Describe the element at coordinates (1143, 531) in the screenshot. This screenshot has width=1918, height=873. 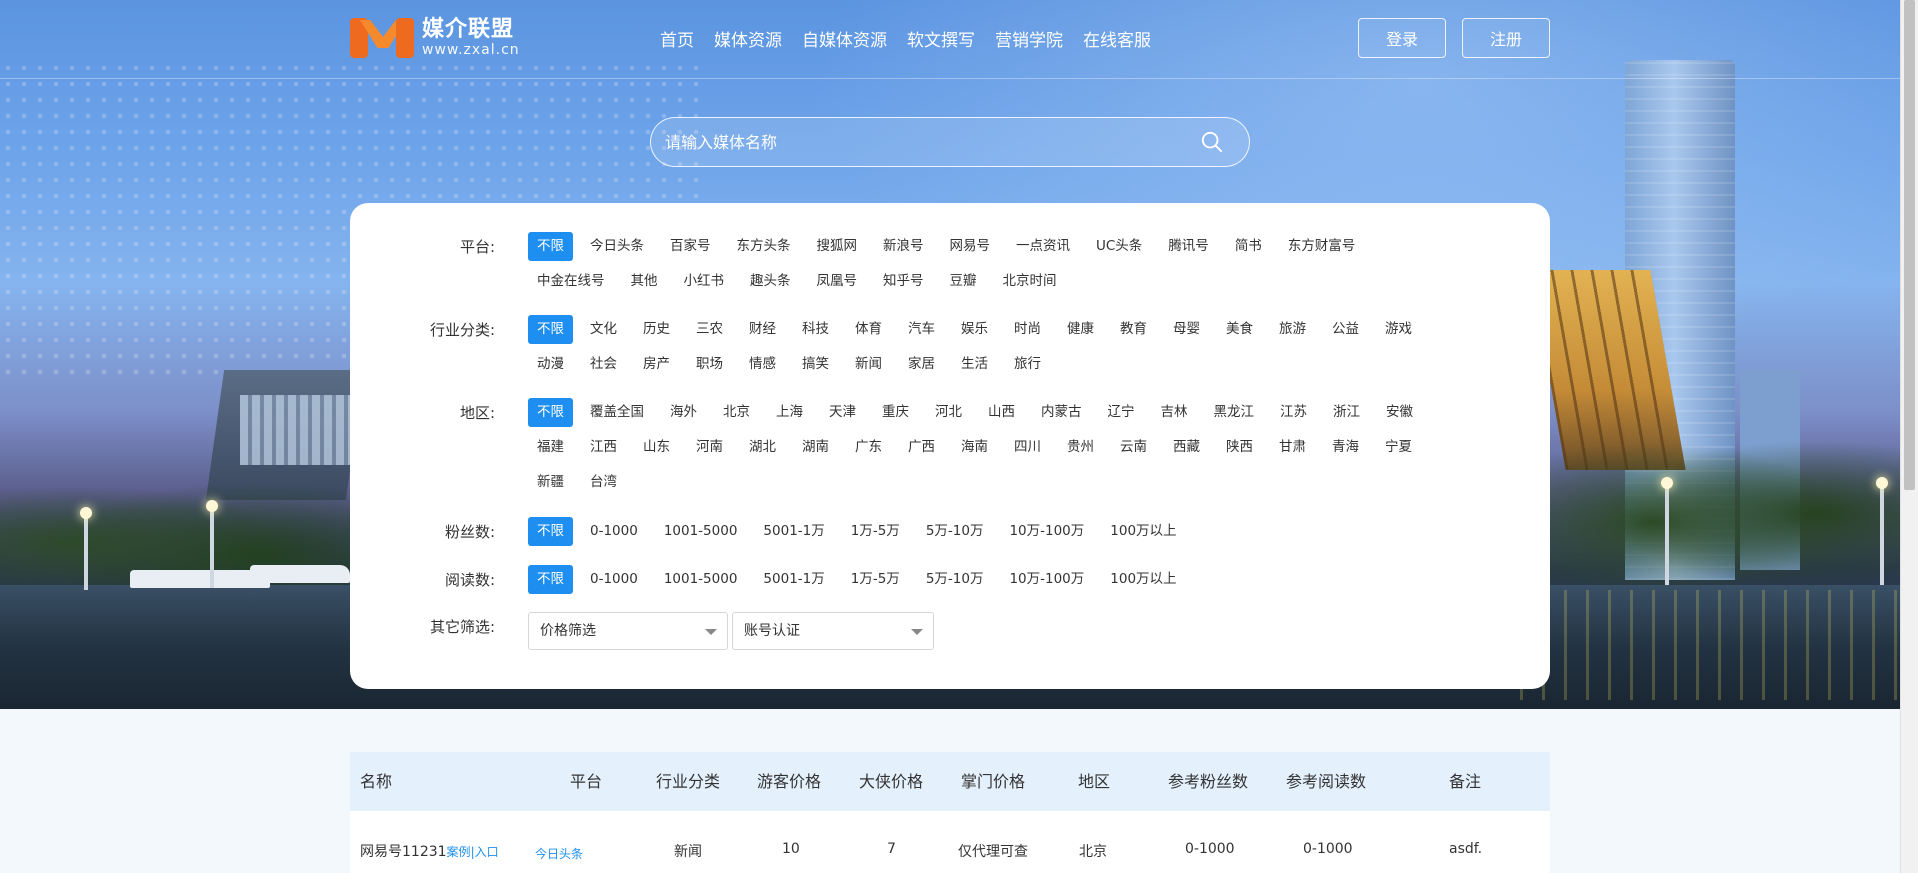
I see `filter-option-fans: 100万以上` at that location.